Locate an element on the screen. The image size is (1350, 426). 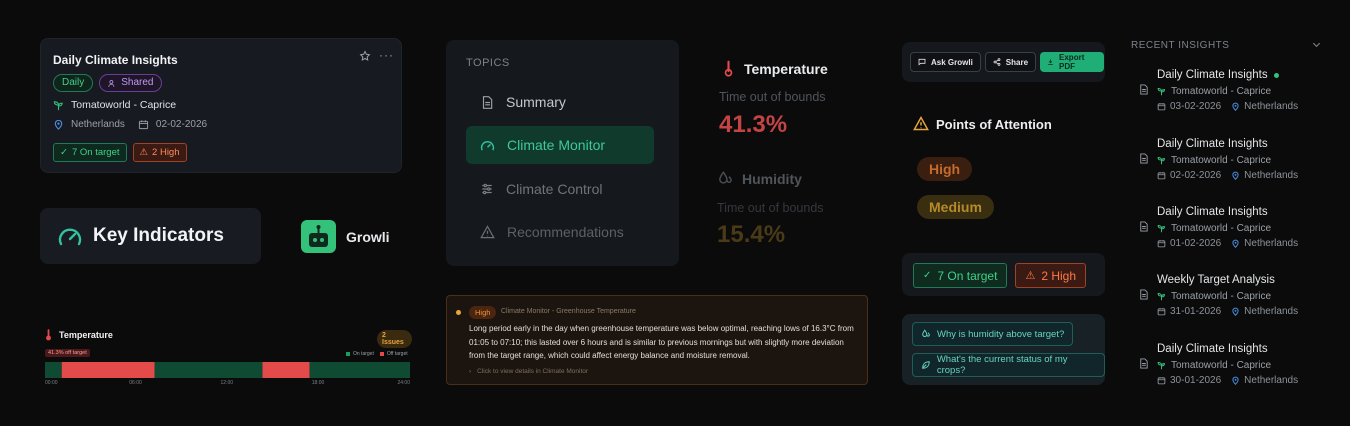
recent-title: Weekly Target Analysis is located at coordinates (1216, 280).